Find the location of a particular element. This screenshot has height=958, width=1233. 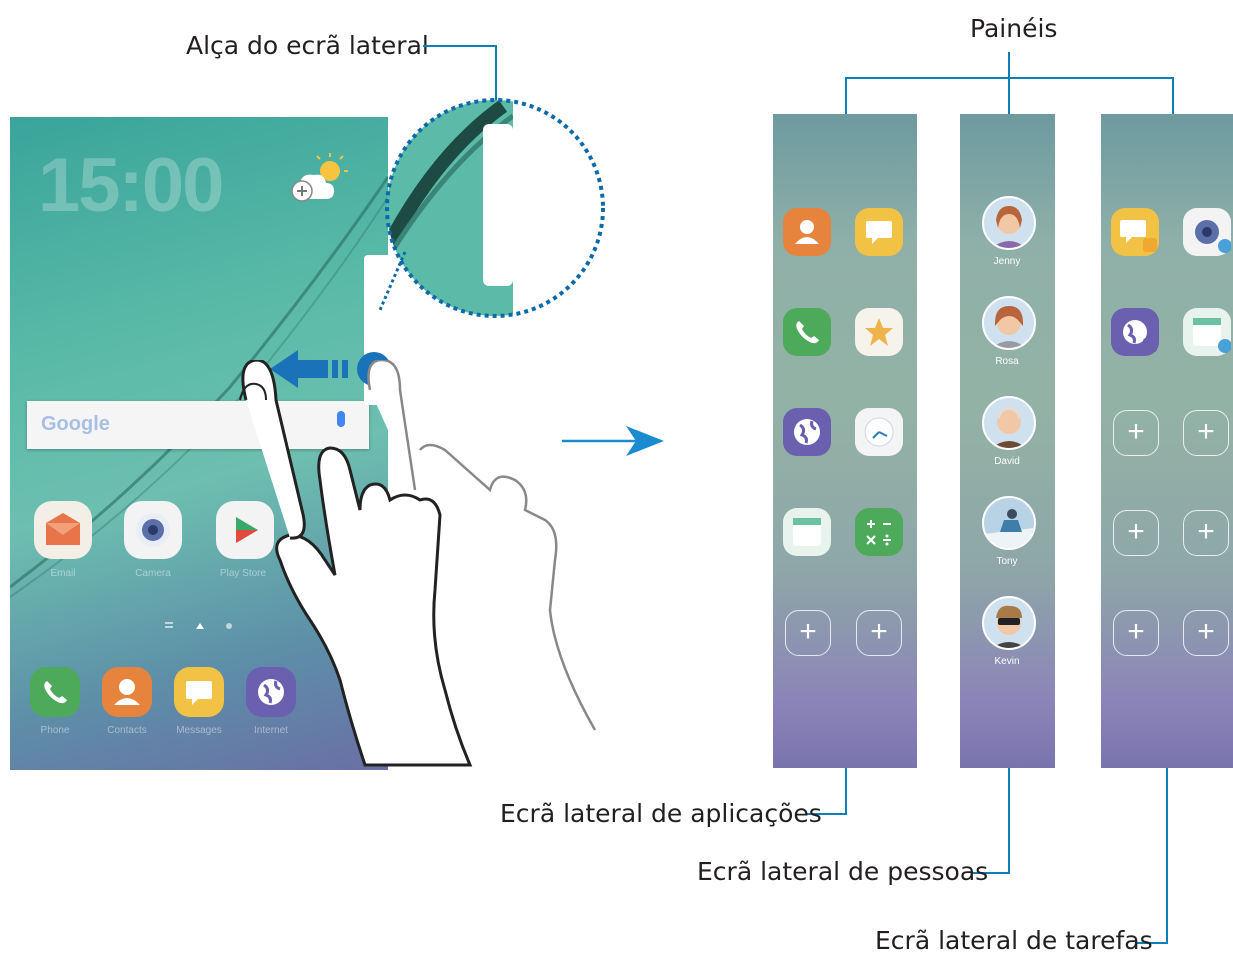

compose-message-icon is located at coordinates (1135, 232).